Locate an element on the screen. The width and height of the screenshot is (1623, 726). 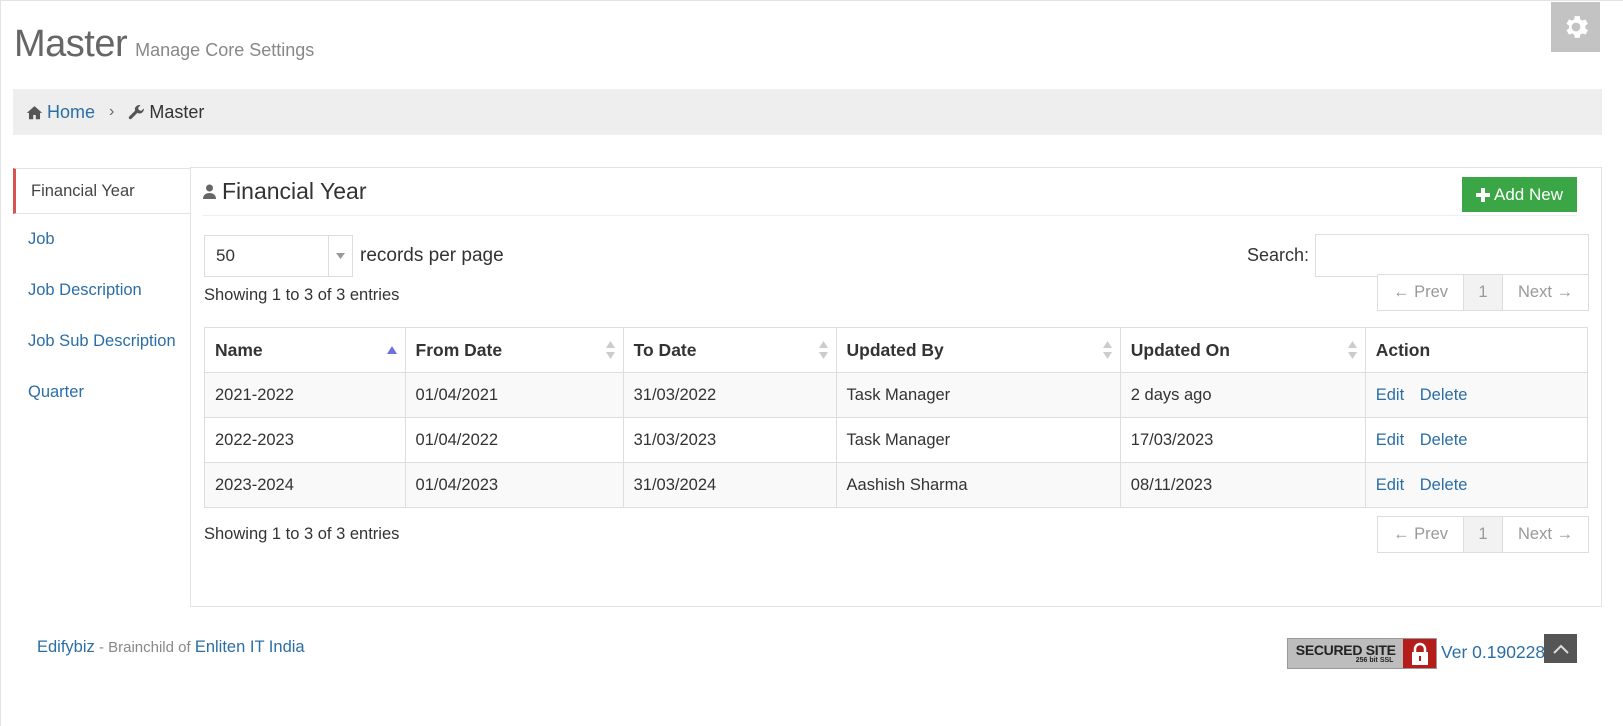
sidebar-item-financial-year: Financial Year is located at coordinates (102, 191).